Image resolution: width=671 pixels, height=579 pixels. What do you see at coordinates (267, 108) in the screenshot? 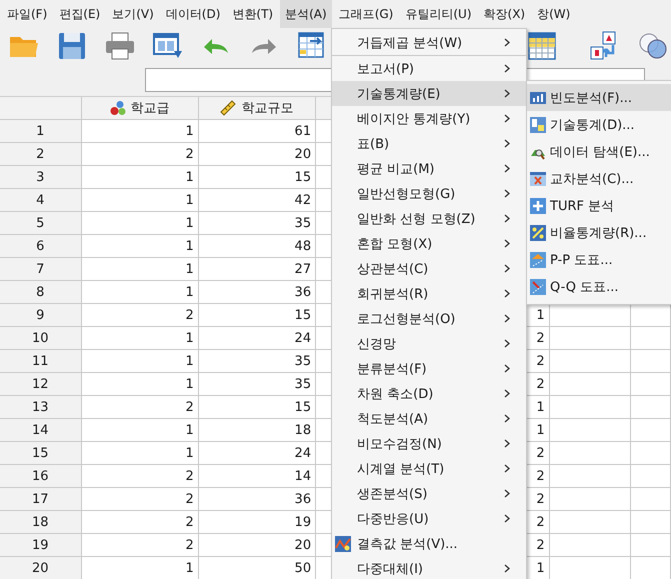
I see `column-name: 학교규모` at bounding box center [267, 108].